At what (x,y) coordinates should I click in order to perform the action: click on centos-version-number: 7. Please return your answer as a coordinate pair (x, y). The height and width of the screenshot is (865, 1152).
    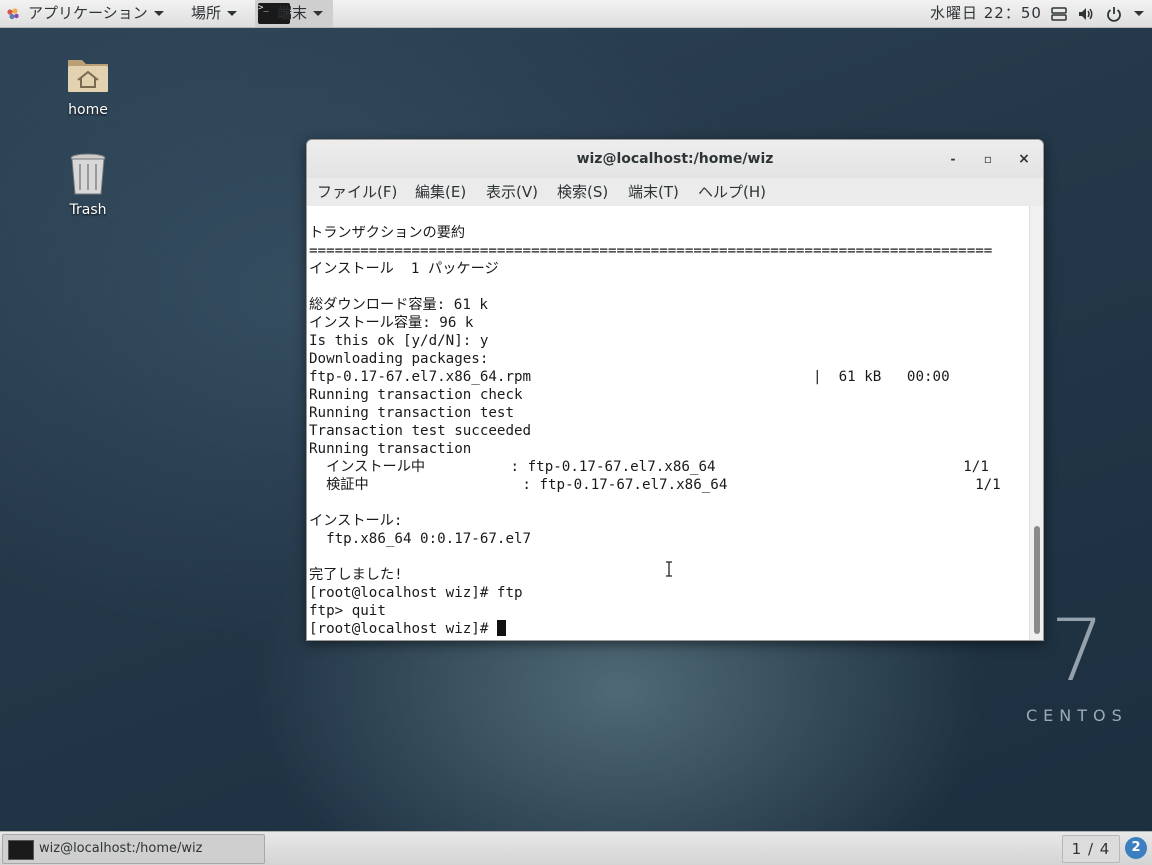
    Looking at the image, I should click on (1077, 651).